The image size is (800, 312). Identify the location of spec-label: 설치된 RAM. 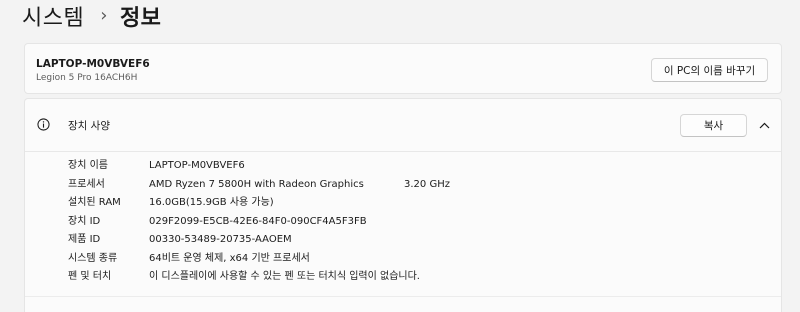
(94, 202).